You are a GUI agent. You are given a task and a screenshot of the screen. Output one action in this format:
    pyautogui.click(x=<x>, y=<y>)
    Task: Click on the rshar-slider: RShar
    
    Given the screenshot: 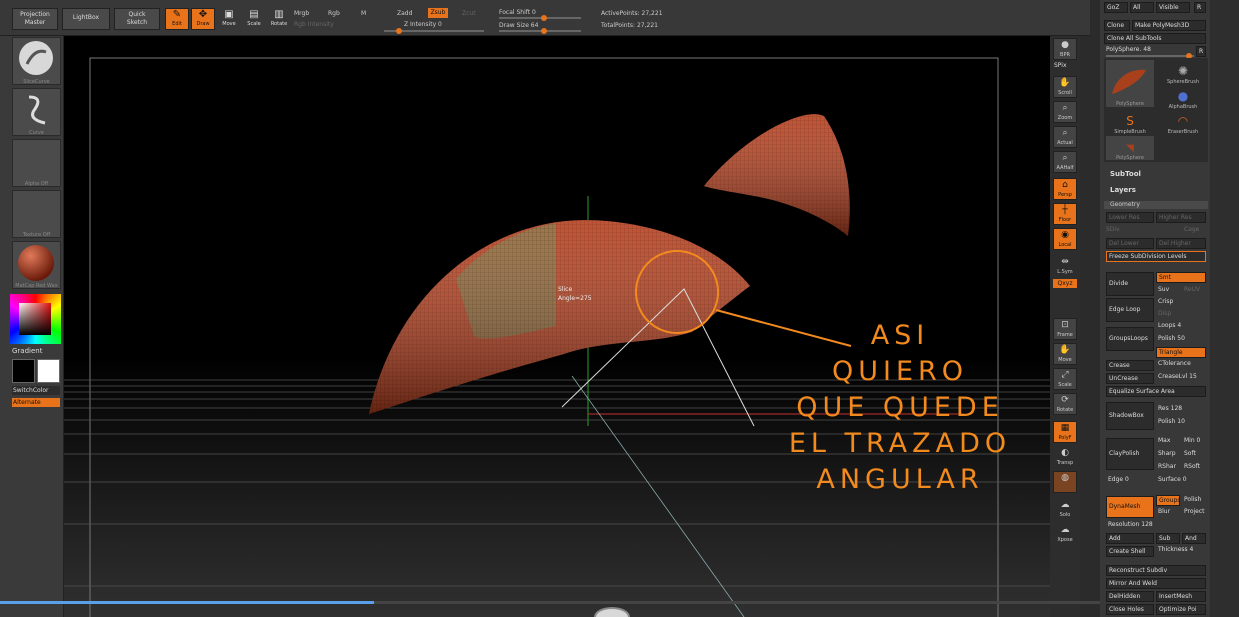 What is the action you would take?
    pyautogui.click(x=1167, y=466)
    